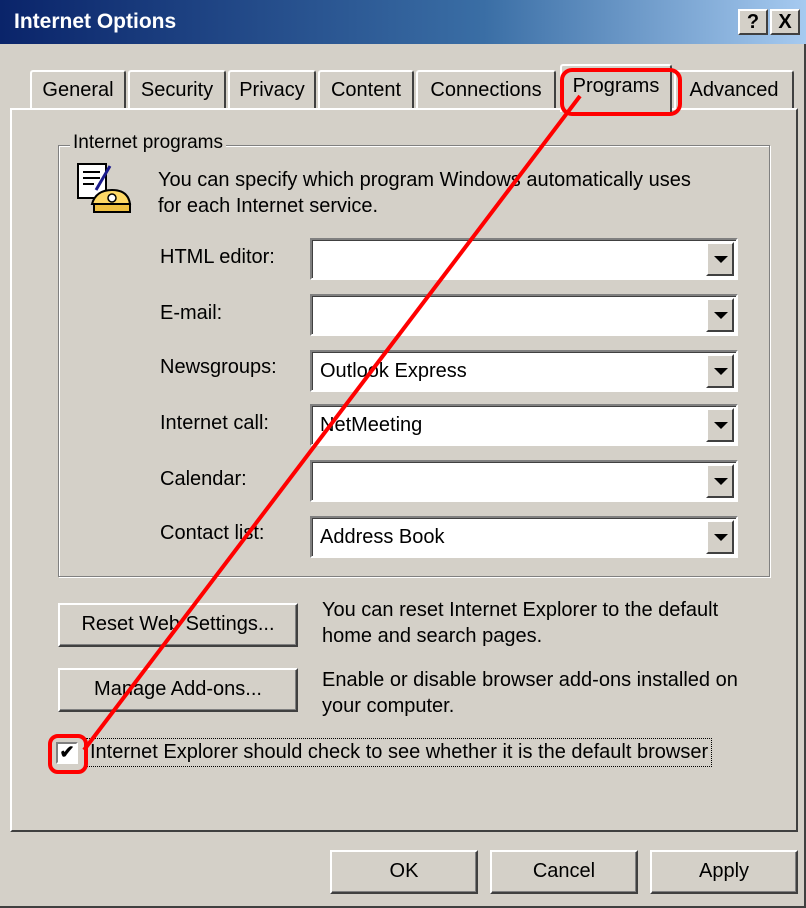  I want to click on title-bar: Internet Options ? X, so click(403, 22).